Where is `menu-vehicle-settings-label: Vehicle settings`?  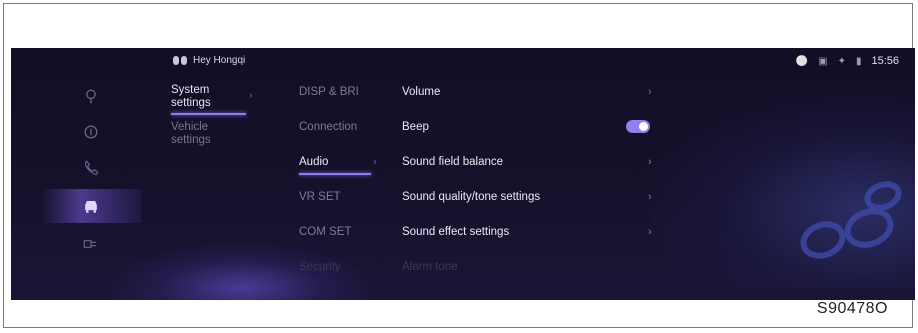 menu-vehicle-settings-label: Vehicle settings is located at coordinates (191, 133).